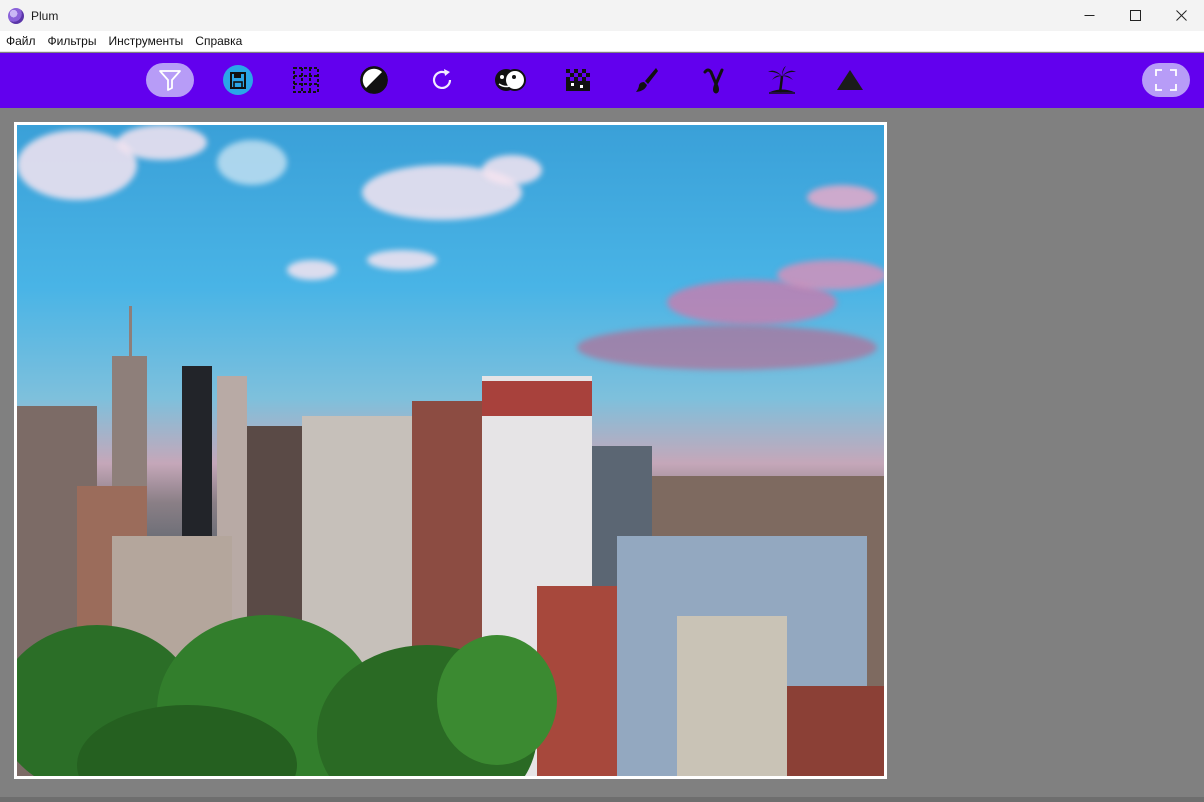 The image size is (1204, 802). I want to click on pixelate-icon, so click(578, 80).